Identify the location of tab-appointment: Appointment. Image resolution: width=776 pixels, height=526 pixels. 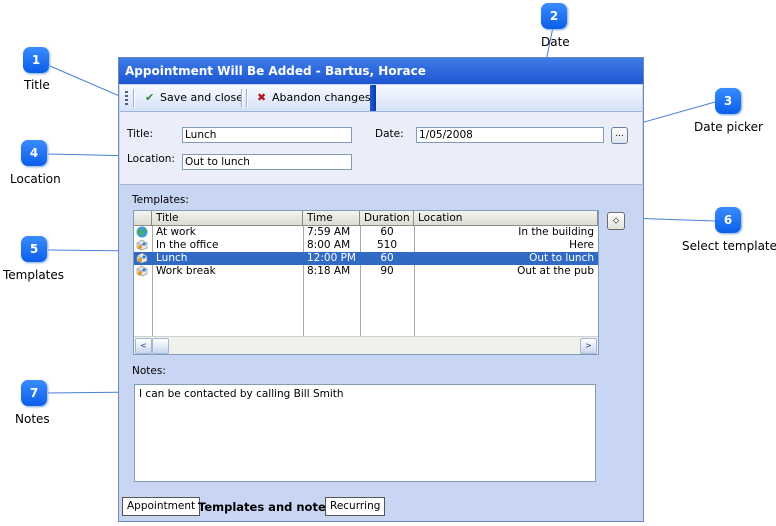
(161, 506).